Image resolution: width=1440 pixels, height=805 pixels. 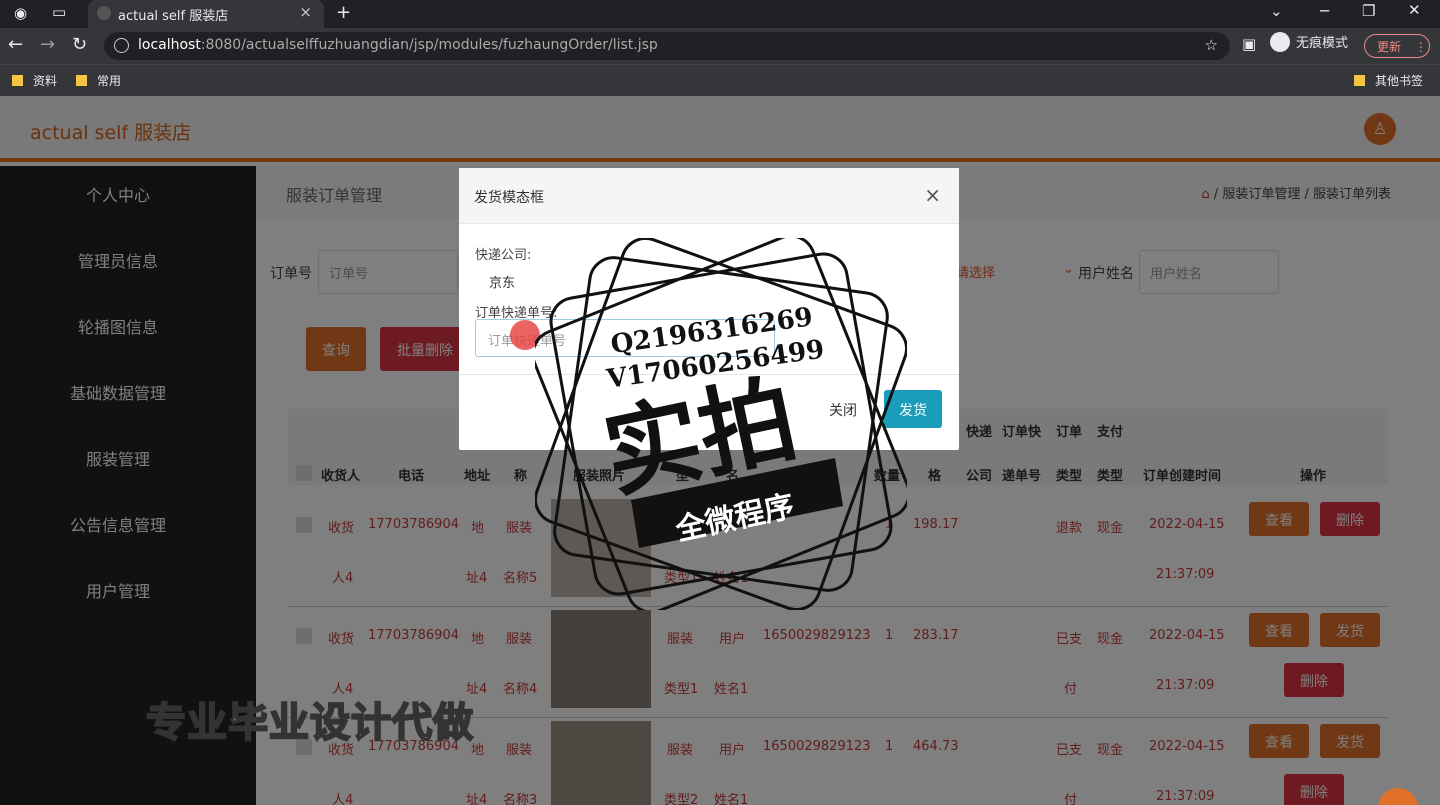 I want to click on forward-icon: →, so click(x=47, y=44).